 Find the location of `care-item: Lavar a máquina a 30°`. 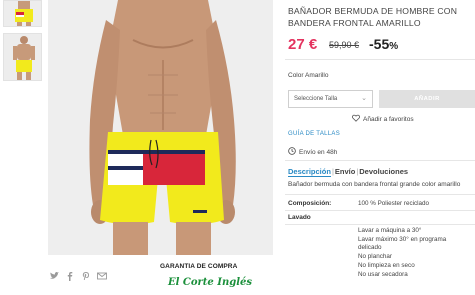

care-item: Lavar a máquina a 30° is located at coordinates (390, 230).